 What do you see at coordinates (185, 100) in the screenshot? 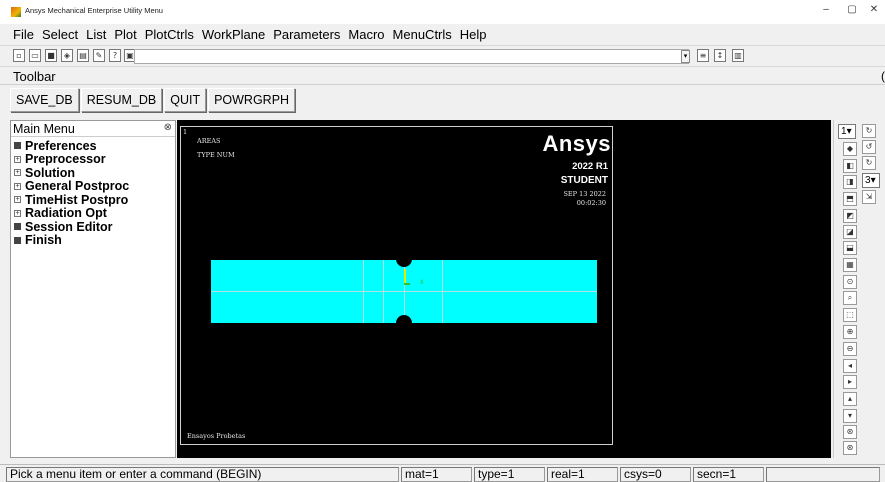
I see `quit-button: QUIT` at bounding box center [185, 100].